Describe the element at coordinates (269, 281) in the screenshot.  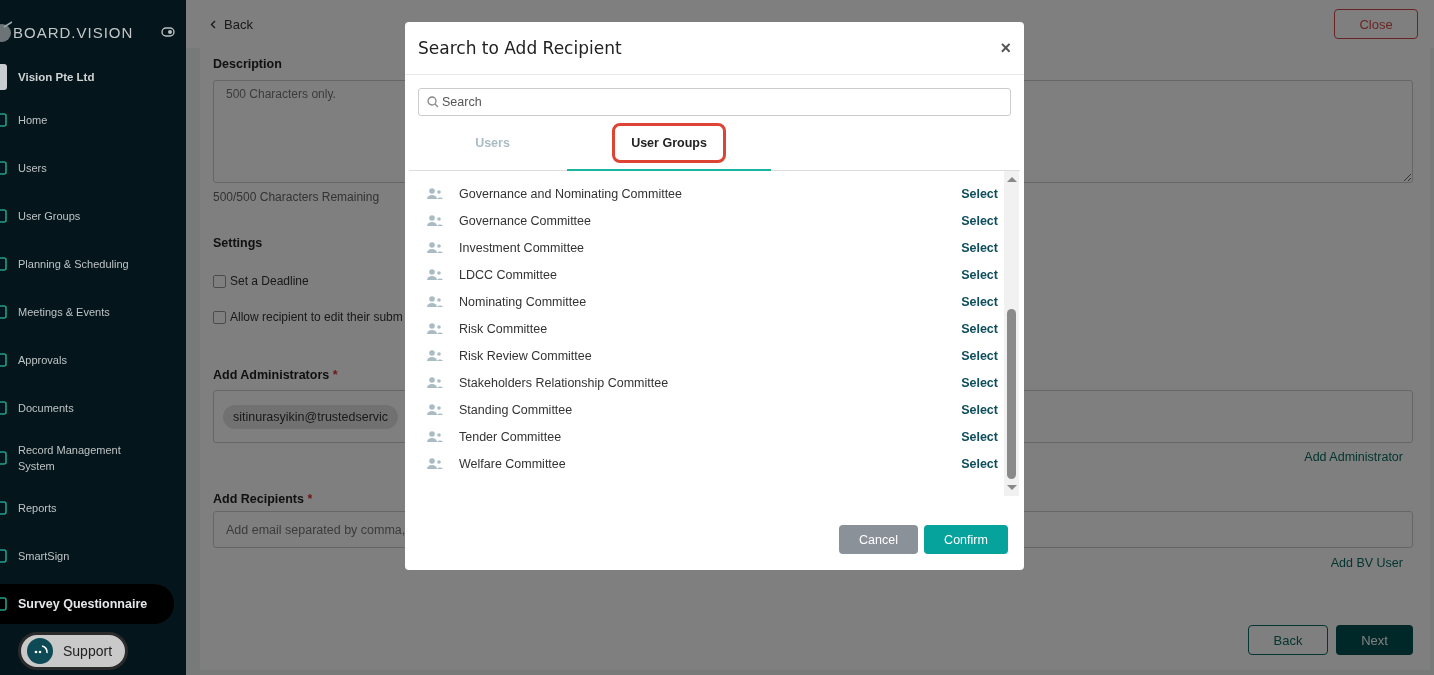
I see `checkbox-label: Set a Deadline` at that location.